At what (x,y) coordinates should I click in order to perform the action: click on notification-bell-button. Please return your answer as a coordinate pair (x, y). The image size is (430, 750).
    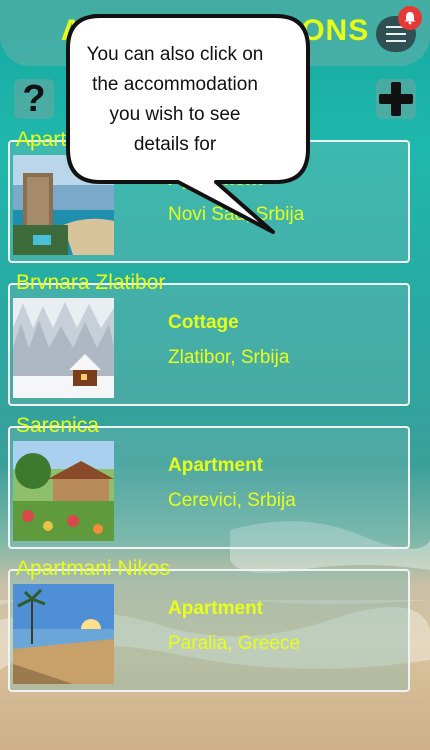
    Looking at the image, I should click on (410, 18).